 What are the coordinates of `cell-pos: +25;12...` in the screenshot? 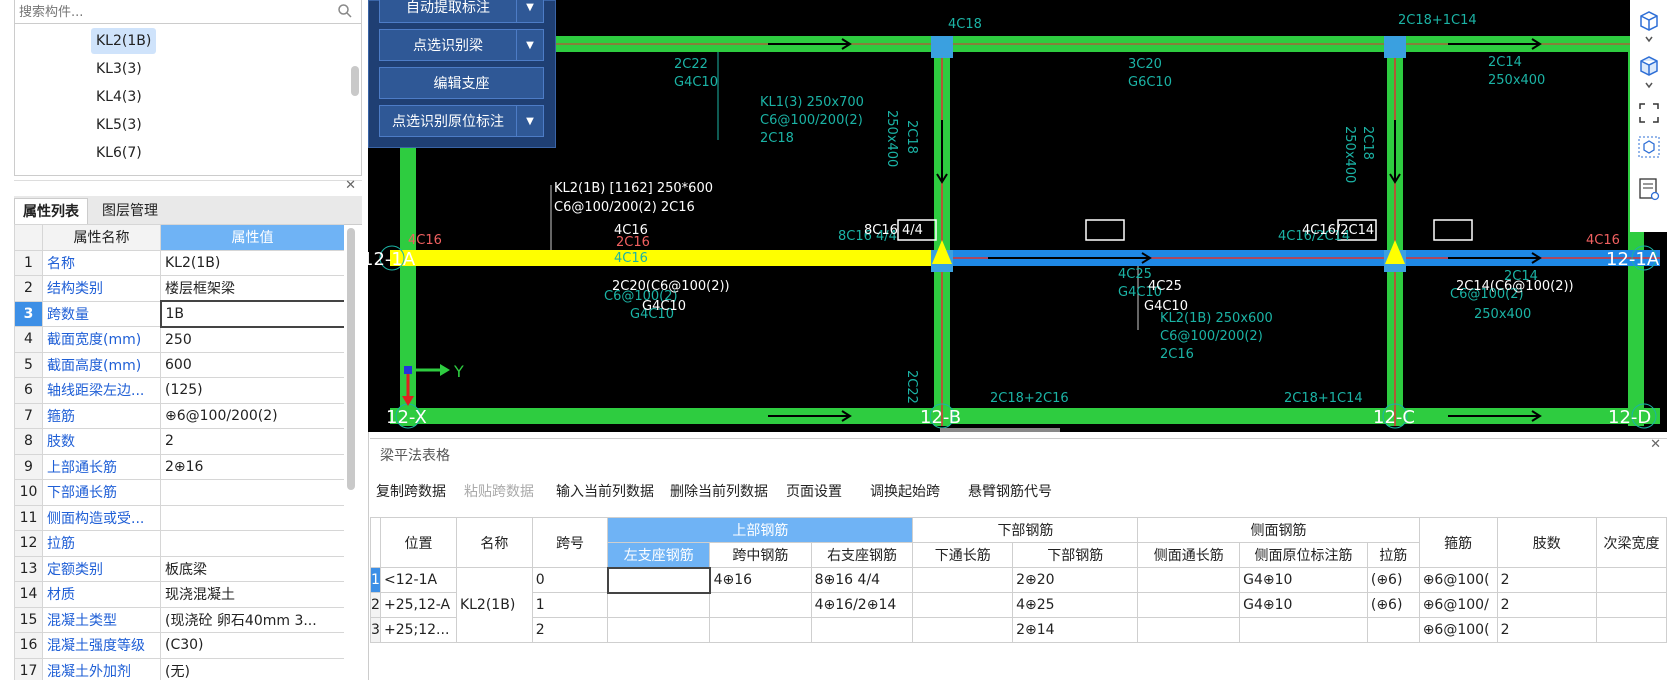 It's located at (418, 630).